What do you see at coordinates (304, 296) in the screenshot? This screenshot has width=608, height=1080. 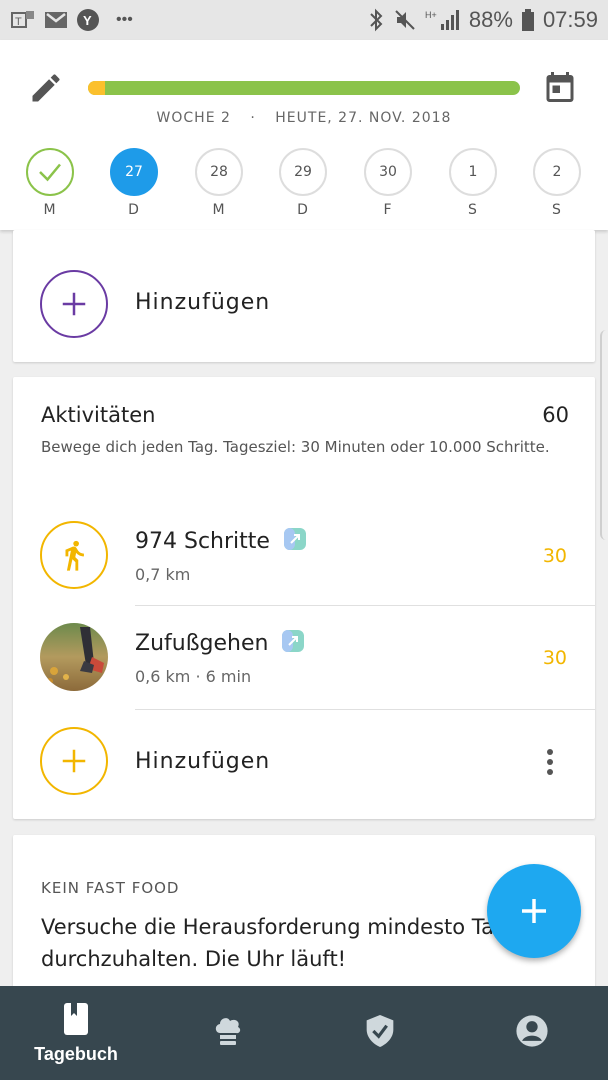 I see `add-meal-card: Hinzufügen` at bounding box center [304, 296].